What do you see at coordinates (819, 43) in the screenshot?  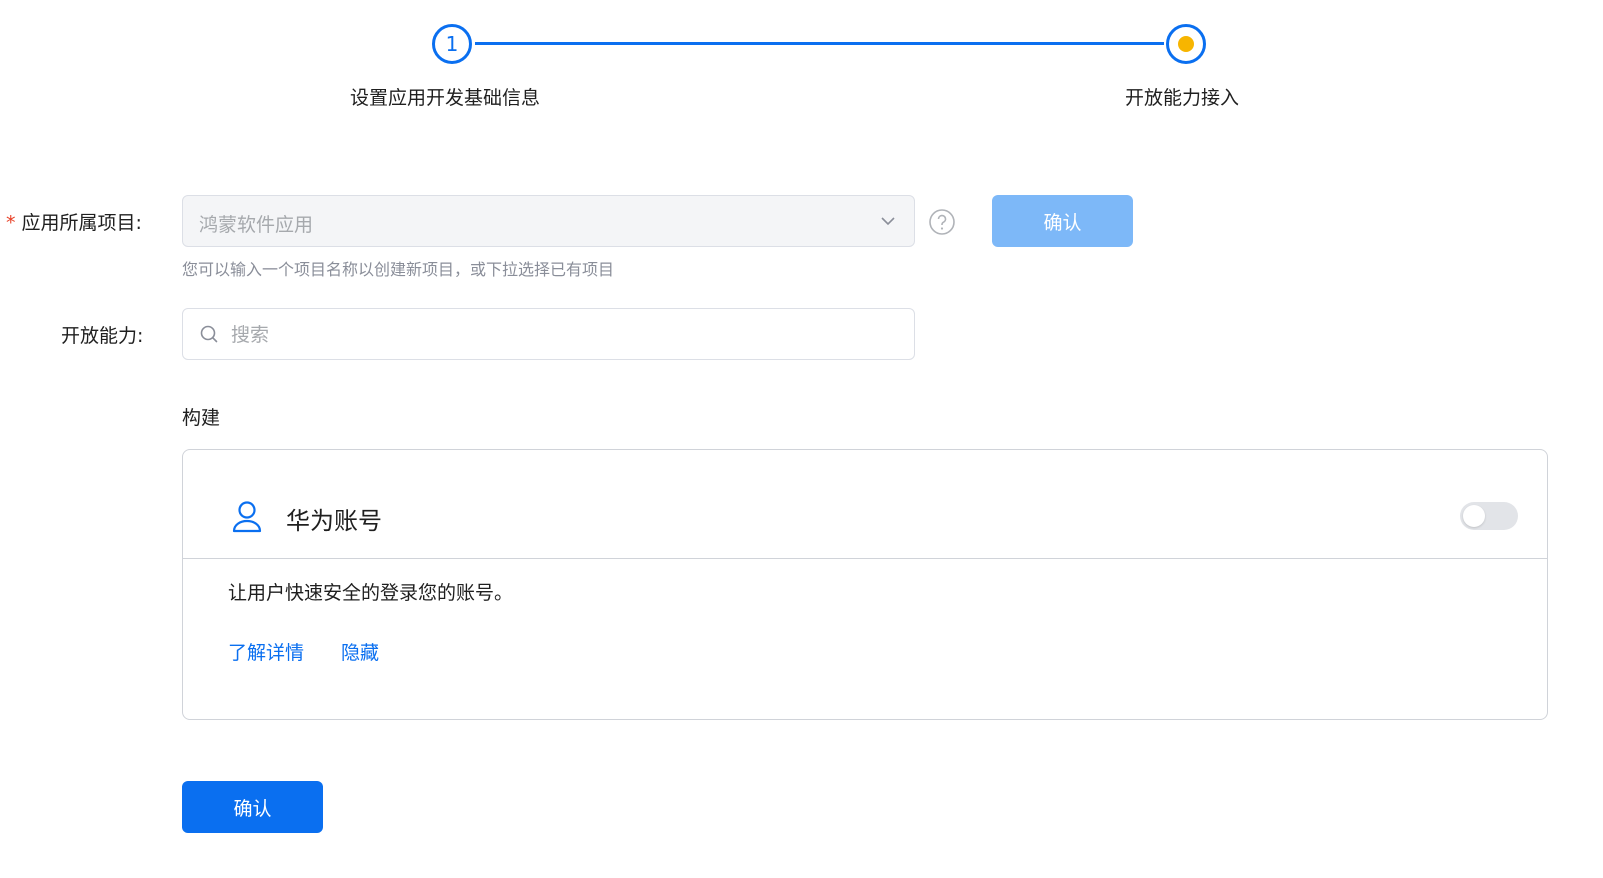 I see `stepper-connector-line` at bounding box center [819, 43].